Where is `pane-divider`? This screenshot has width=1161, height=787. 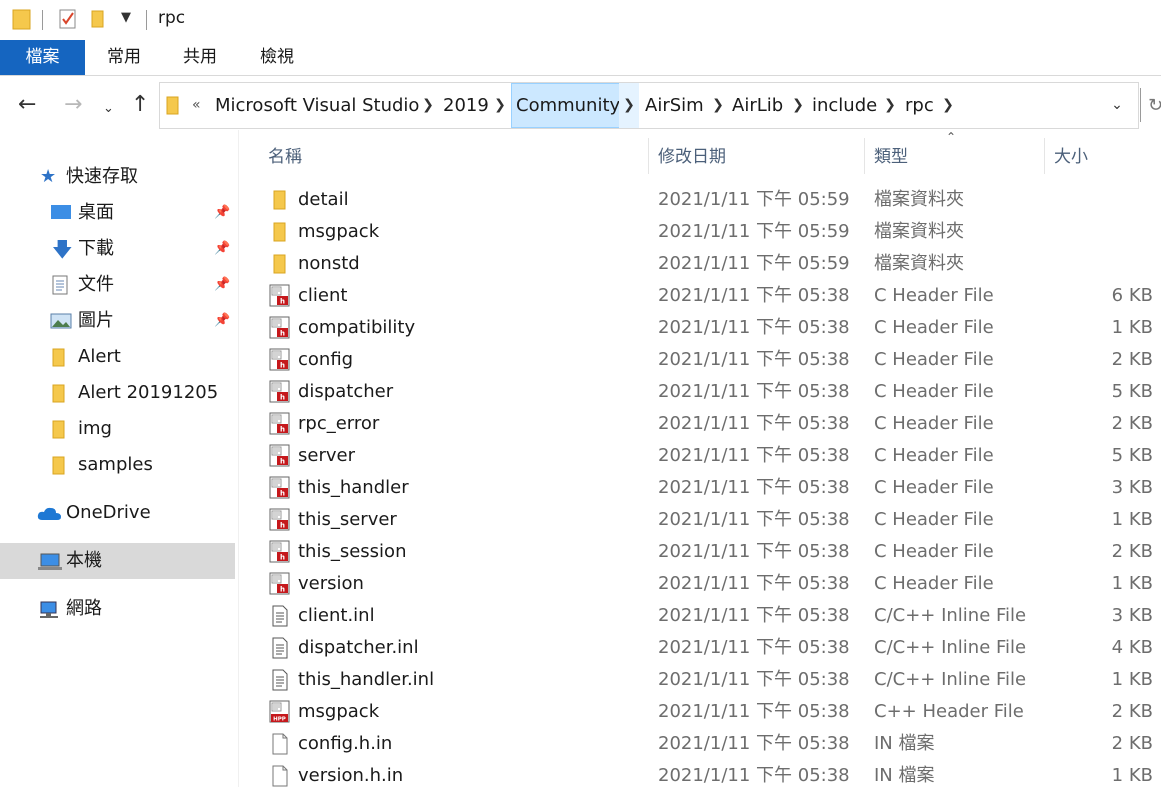 pane-divider is located at coordinates (238, 458).